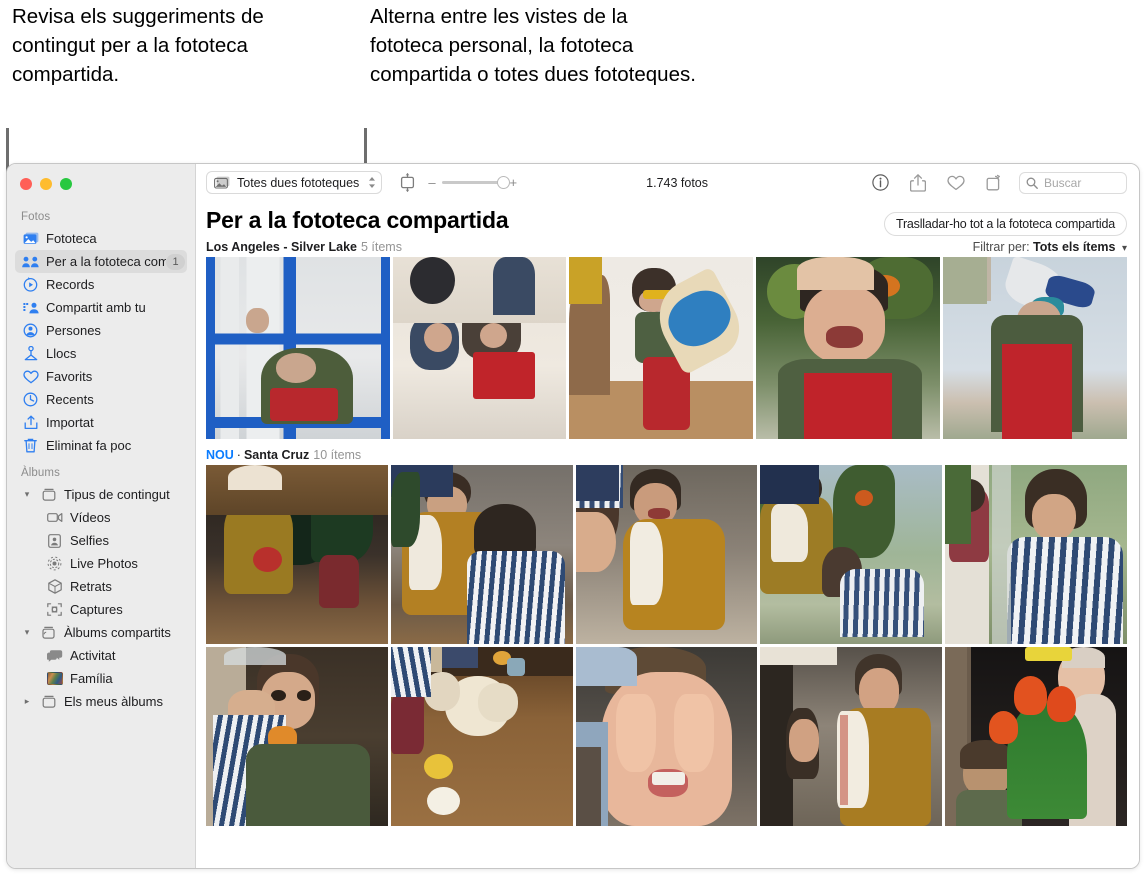 This screenshot has width=1146, height=875. I want to click on chevron-up-down-icon, so click(372, 182).